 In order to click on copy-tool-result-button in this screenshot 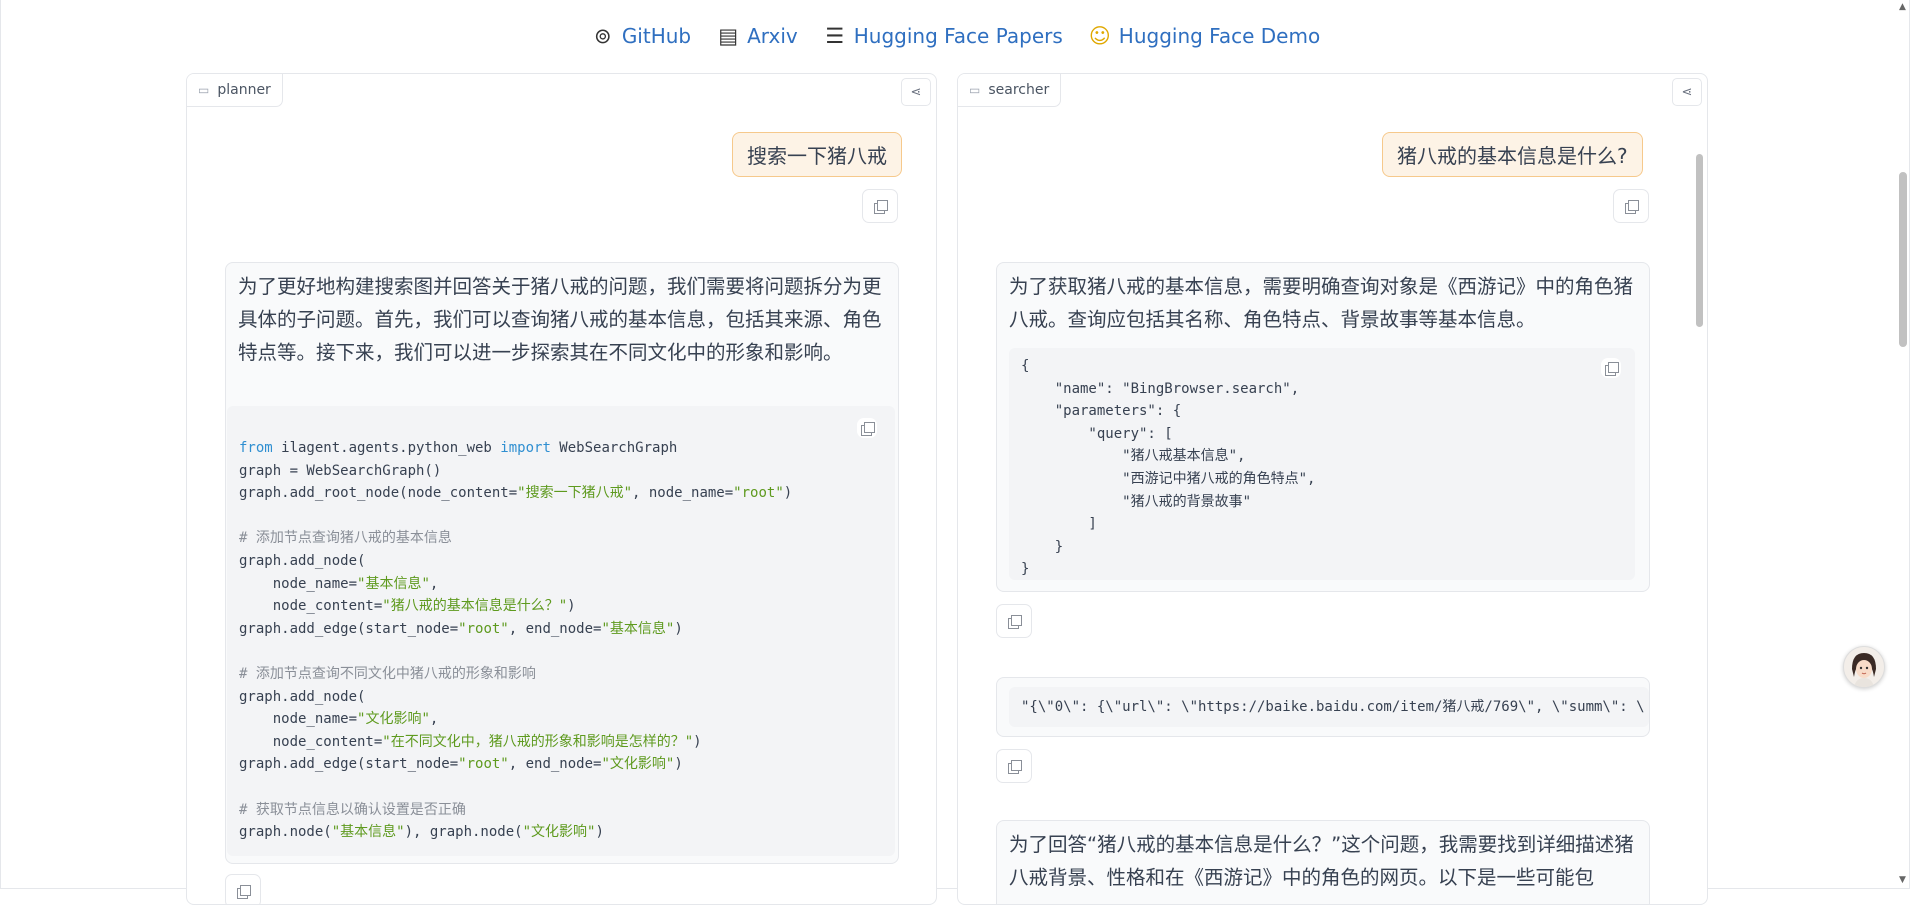, I will do `click(1014, 766)`.